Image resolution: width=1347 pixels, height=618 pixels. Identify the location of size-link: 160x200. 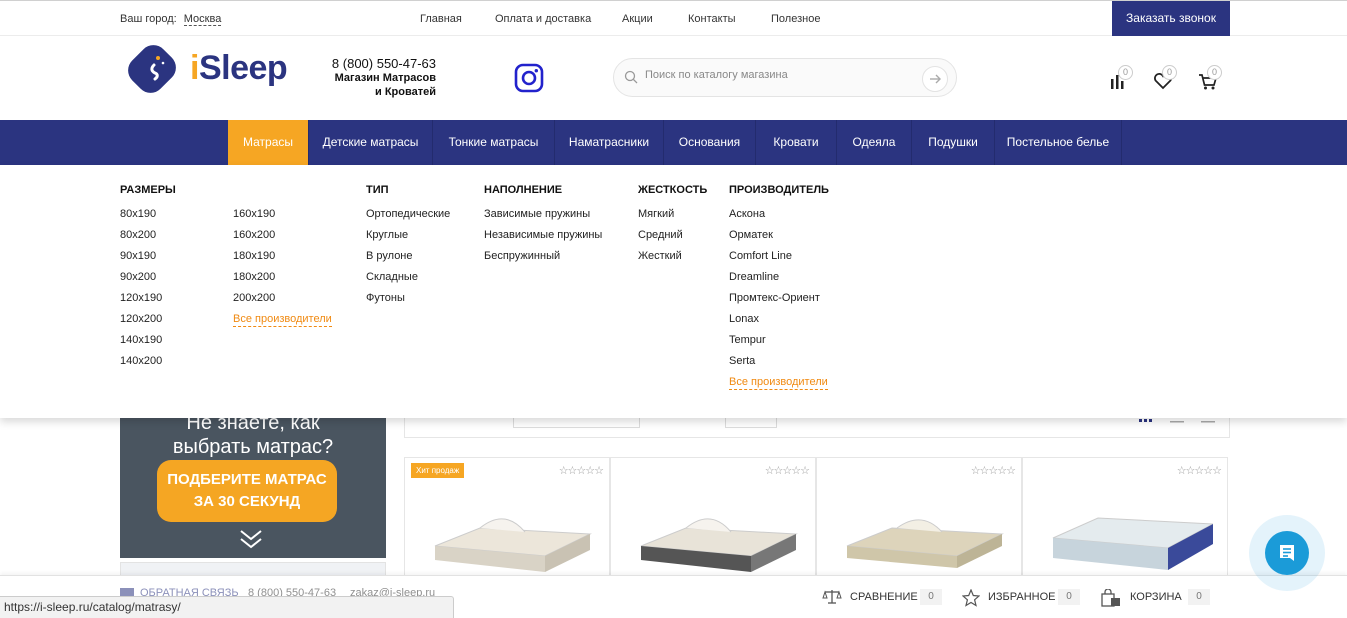
(254, 235).